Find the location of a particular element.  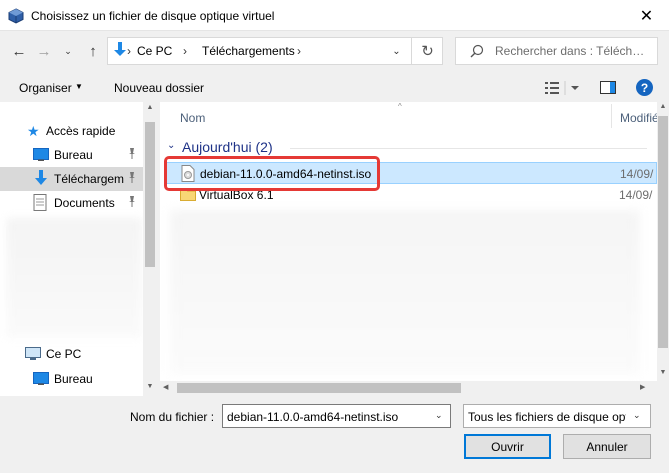

search-placeholder: Rechercher dans : Téléchargements is located at coordinates (572, 51).